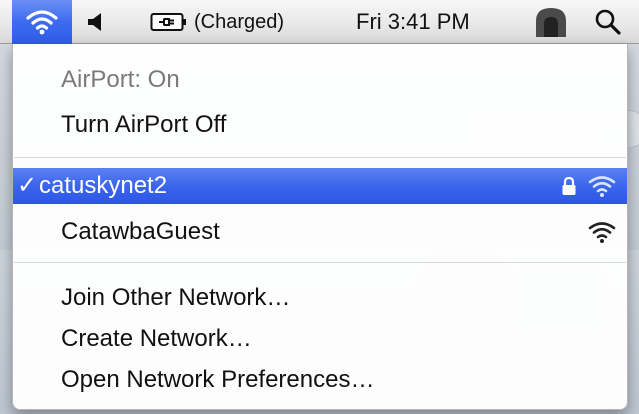  Describe the element at coordinates (27, 185) in the screenshot. I see `checkmark-icon: ✓` at that location.